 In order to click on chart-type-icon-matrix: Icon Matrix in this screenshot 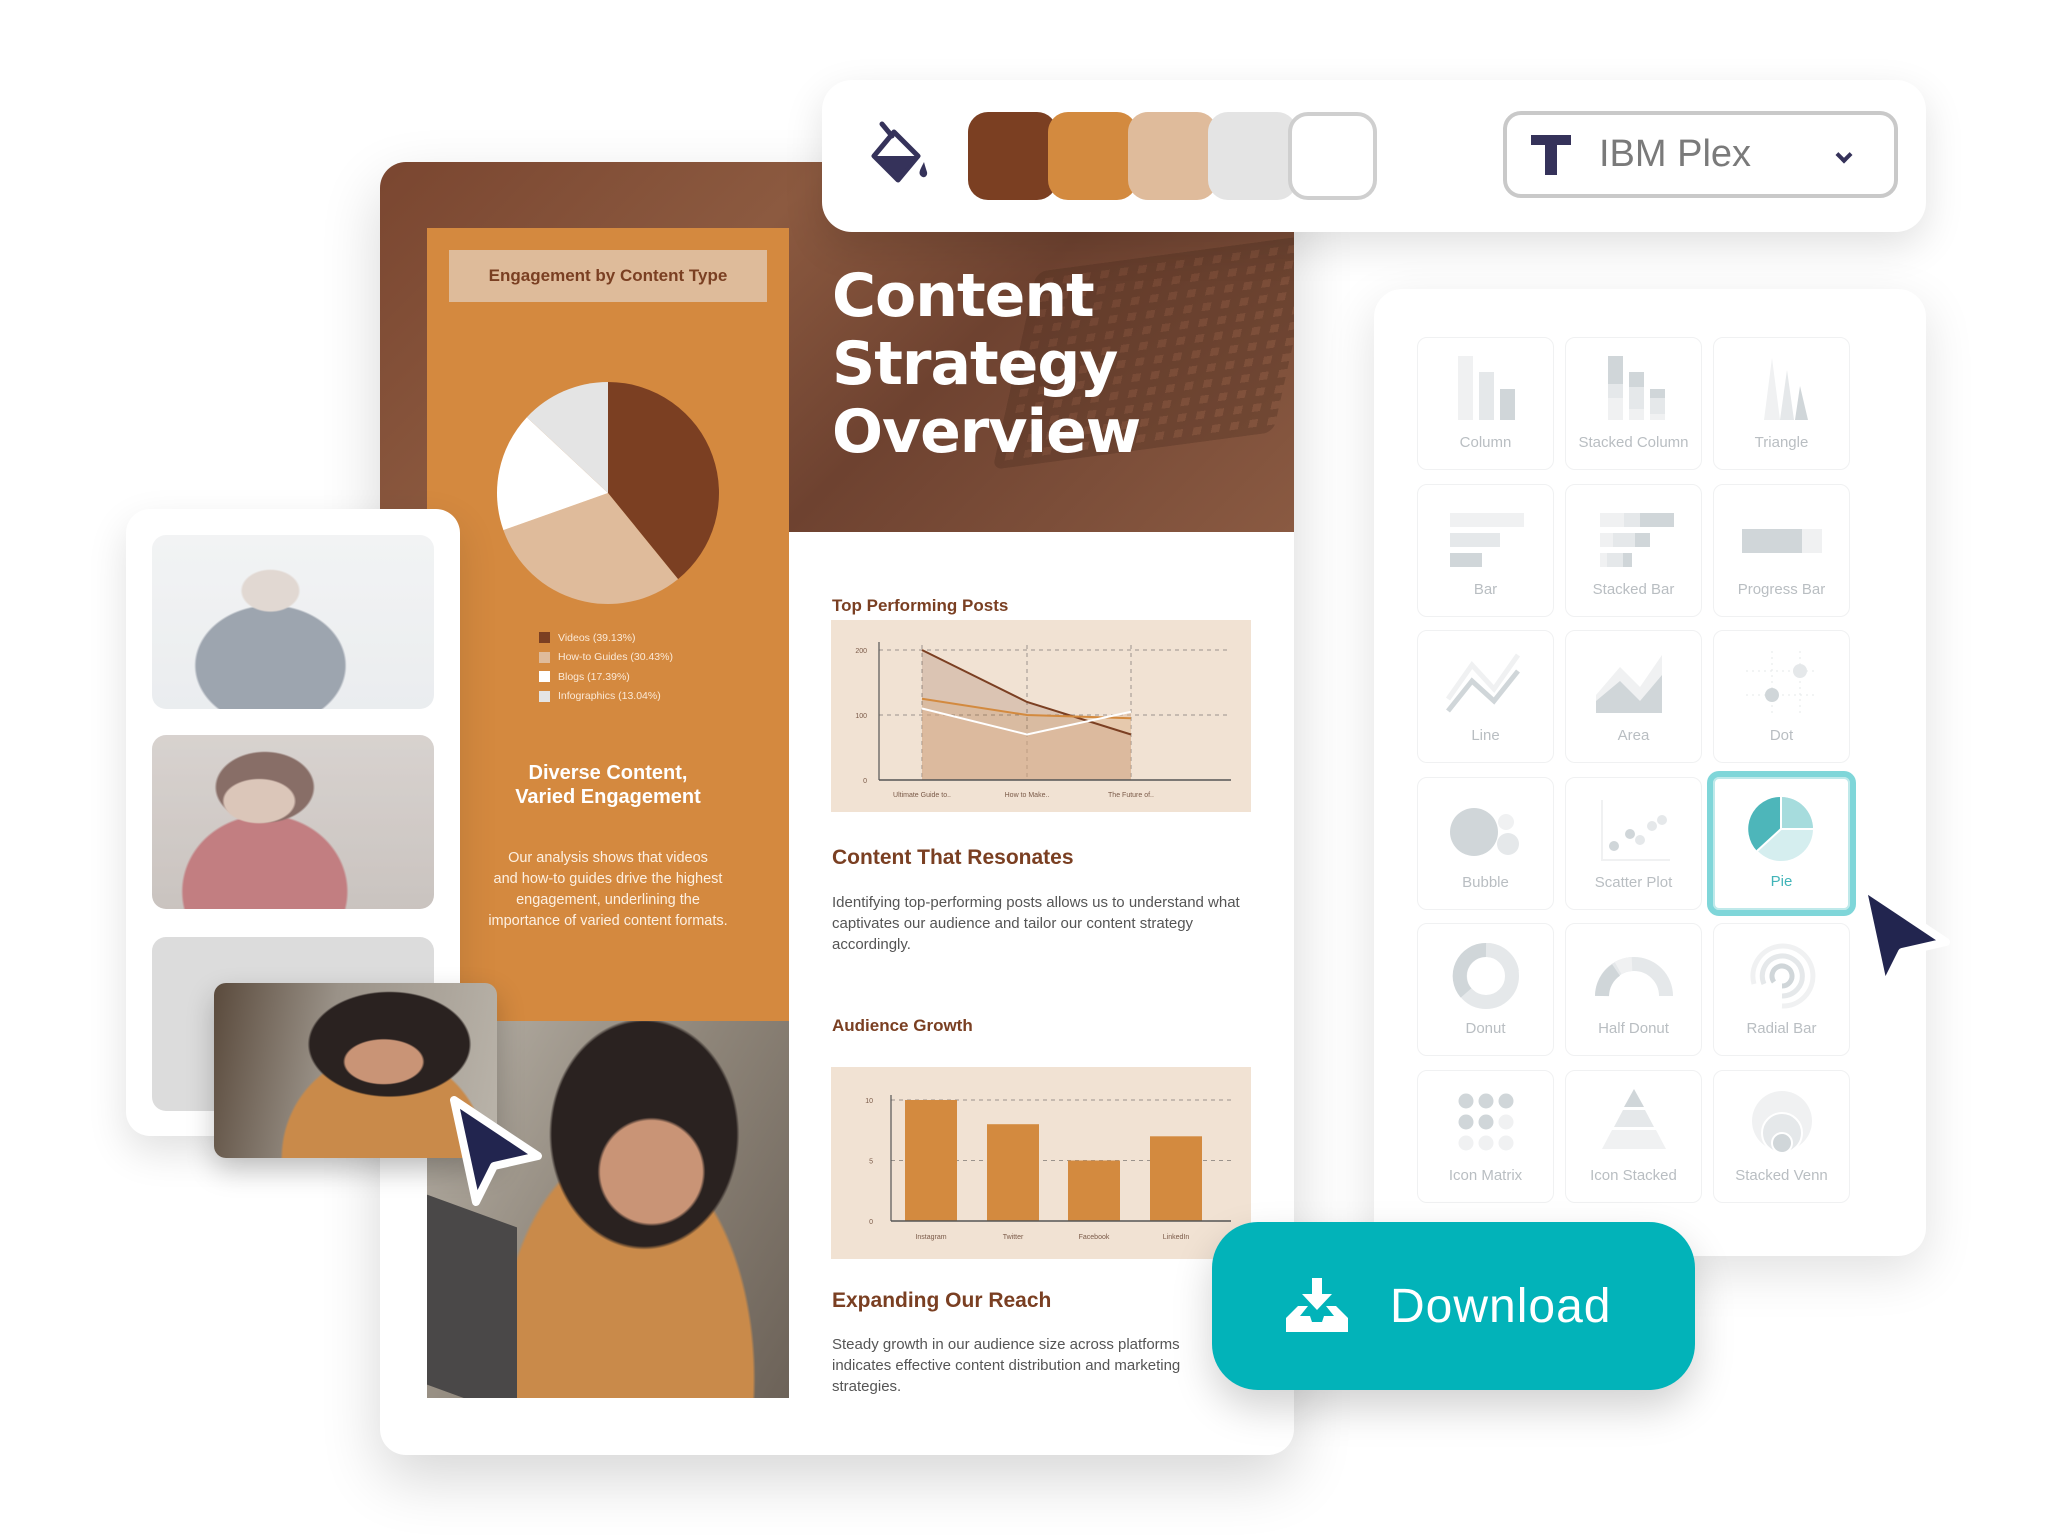, I will do `click(1485, 1136)`.